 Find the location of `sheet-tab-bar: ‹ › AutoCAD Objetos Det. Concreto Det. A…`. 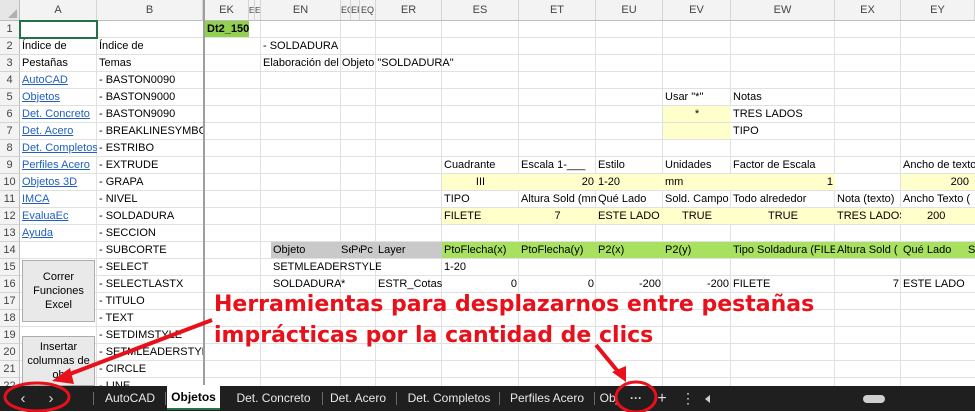

sheet-tab-bar: ‹ › AutoCAD Objetos Det. Concreto Det. A… is located at coordinates (487, 396).